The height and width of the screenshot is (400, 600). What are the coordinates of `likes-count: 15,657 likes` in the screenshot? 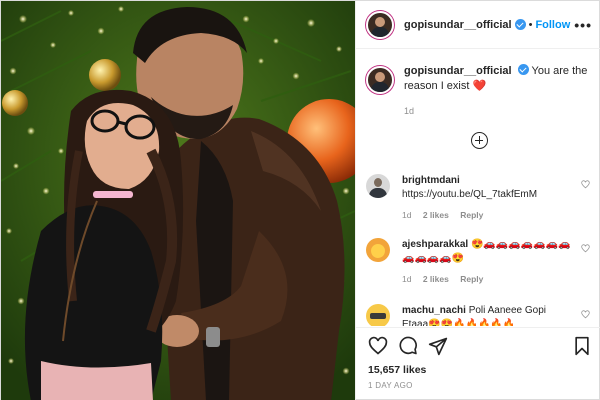 It's located at (397, 370).